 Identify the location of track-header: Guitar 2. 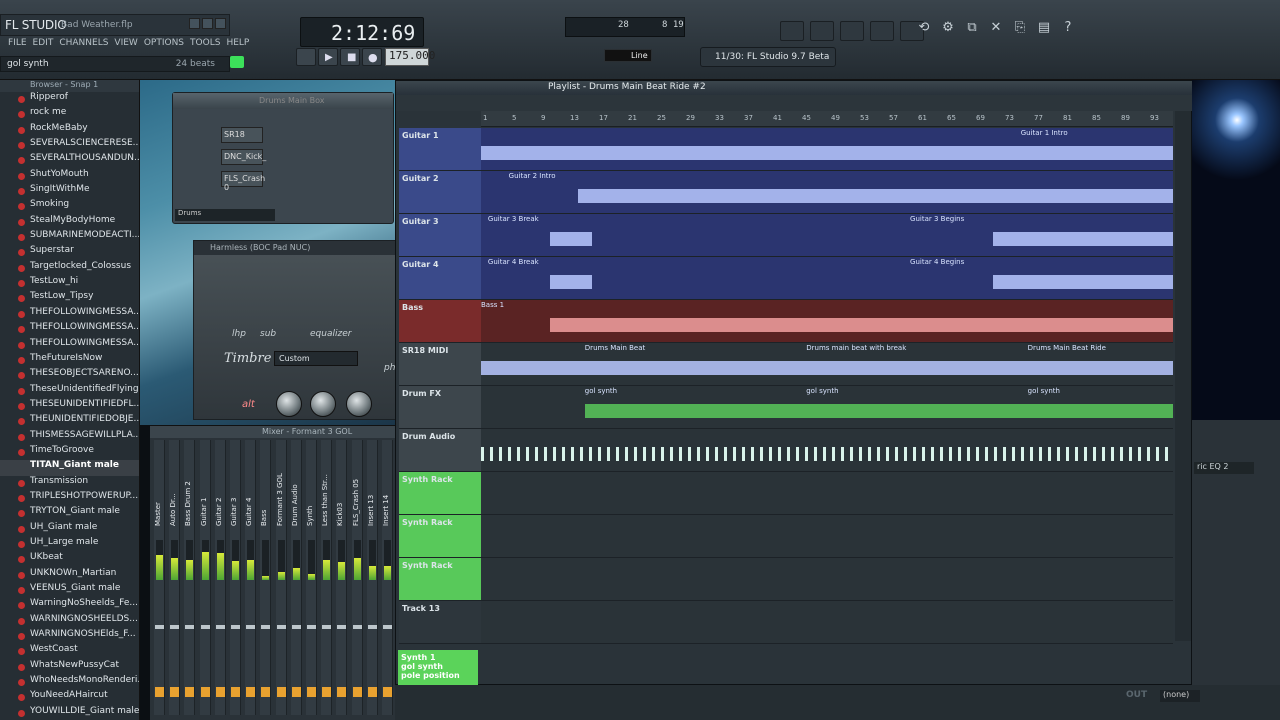
(440, 192).